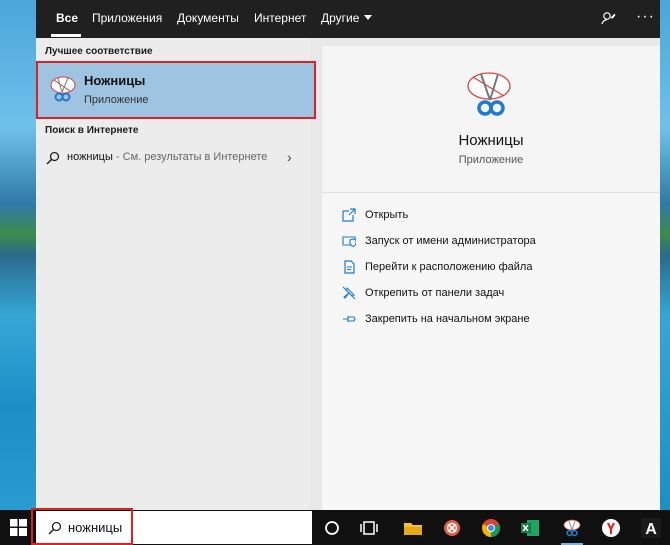 The height and width of the screenshot is (545, 670). Describe the element at coordinates (18, 527) in the screenshot. I see `windows-start-icon` at that location.